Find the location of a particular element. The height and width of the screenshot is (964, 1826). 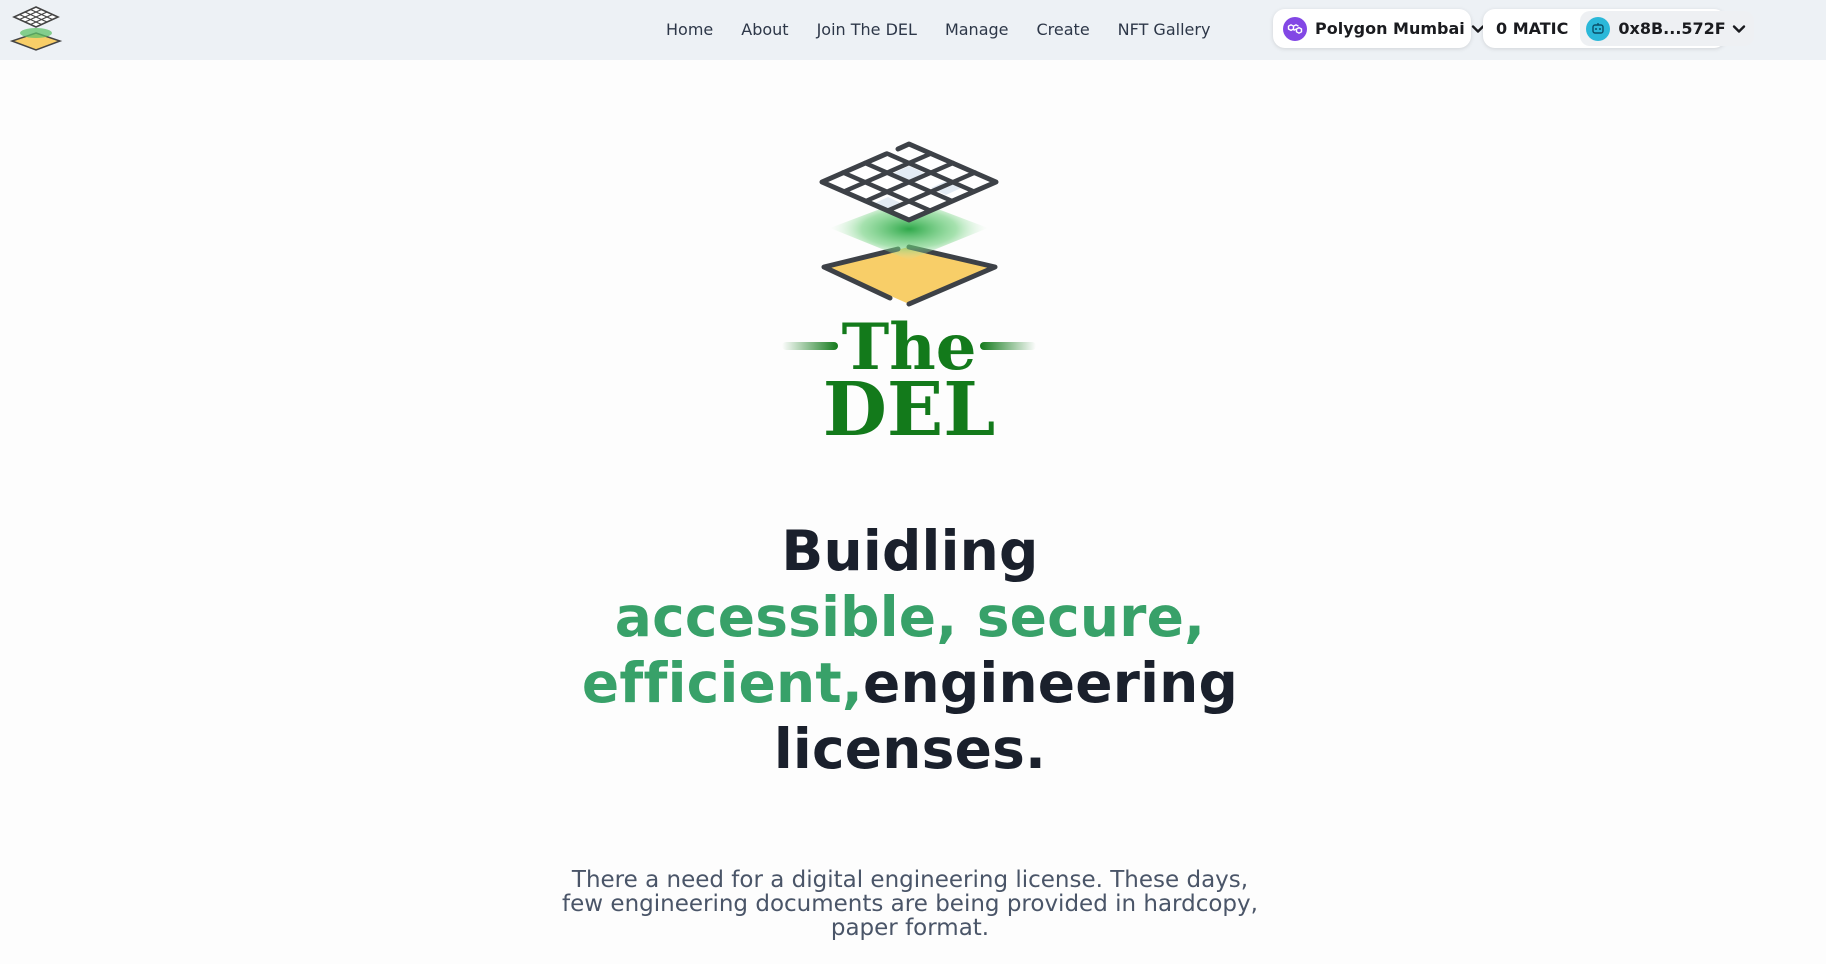

account-button: 0 MATIC 0x8B...572F is located at coordinates (1618, 28).